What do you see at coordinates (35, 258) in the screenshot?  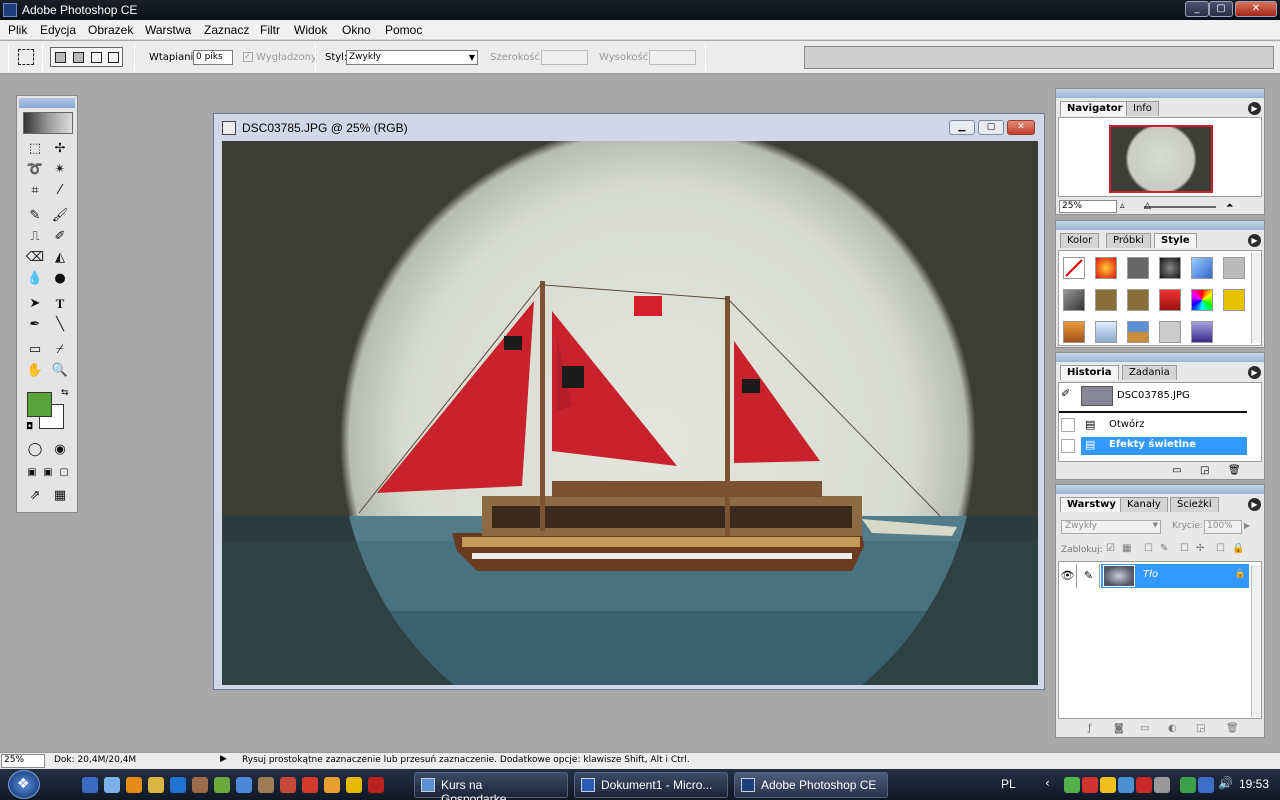 I see `eraser-tool-icon: ⌫` at bounding box center [35, 258].